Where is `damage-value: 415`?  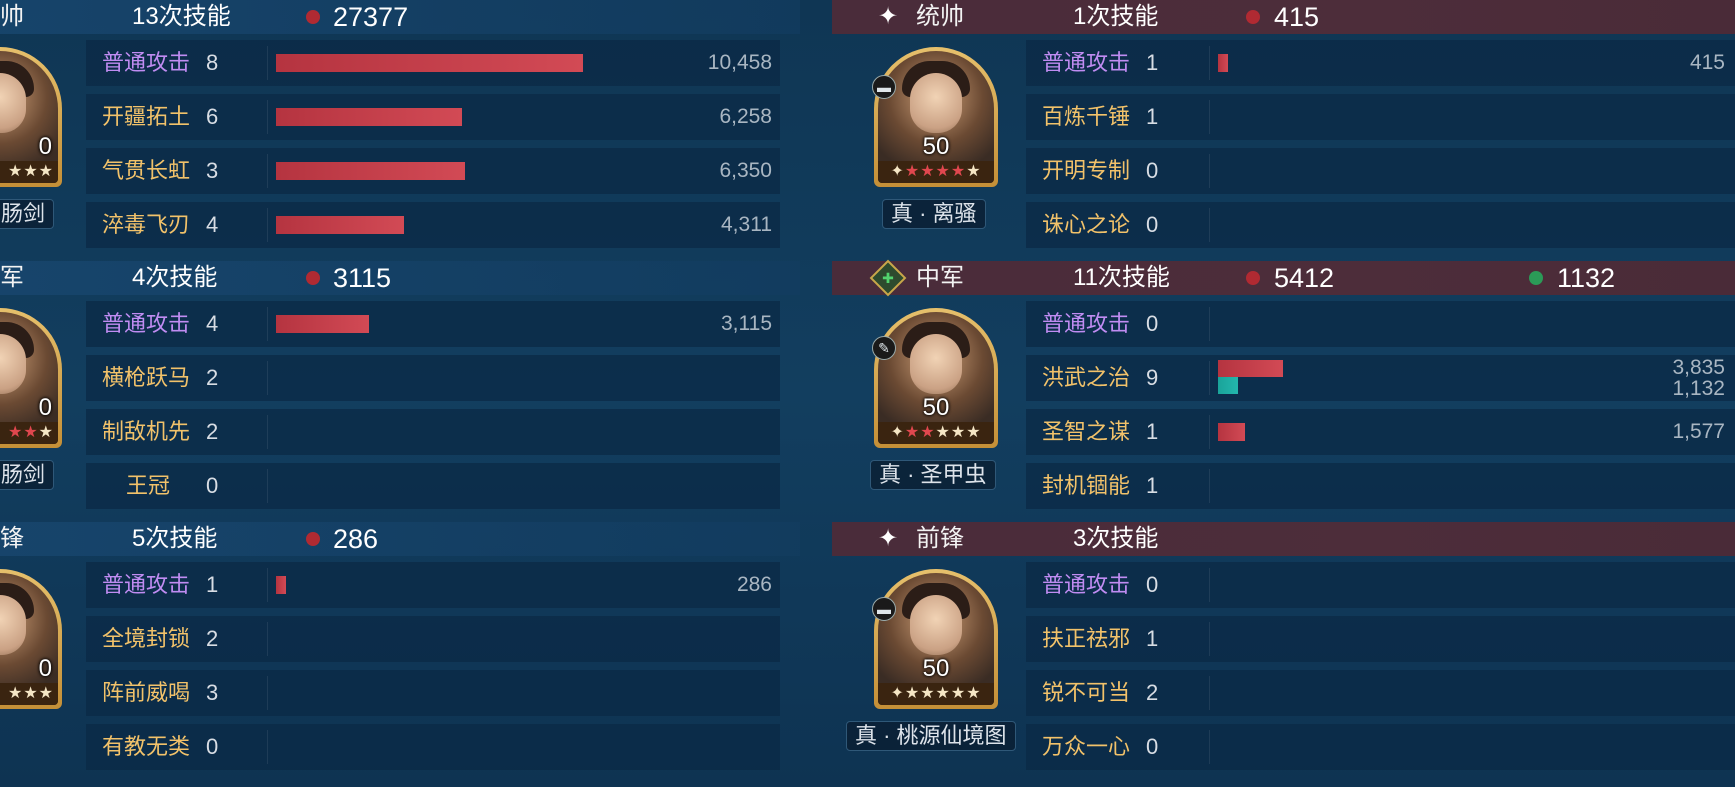
damage-value: 415 is located at coordinates (1707, 62).